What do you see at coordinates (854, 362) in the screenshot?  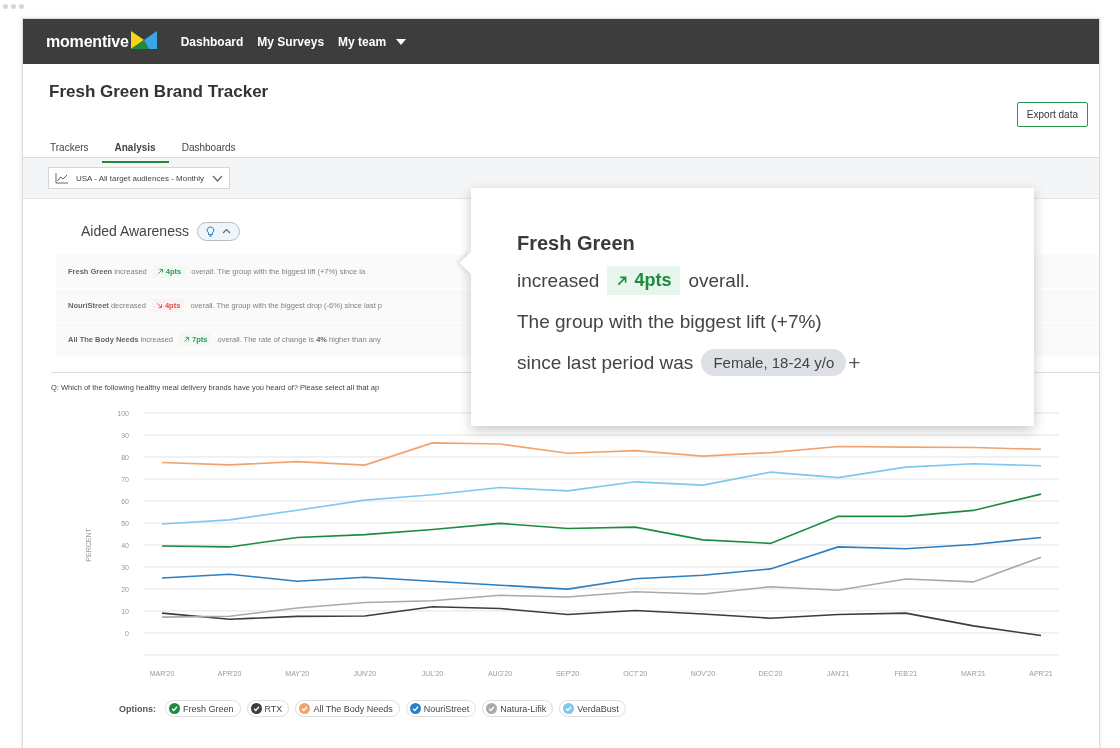 I see `add-button: +` at bounding box center [854, 362].